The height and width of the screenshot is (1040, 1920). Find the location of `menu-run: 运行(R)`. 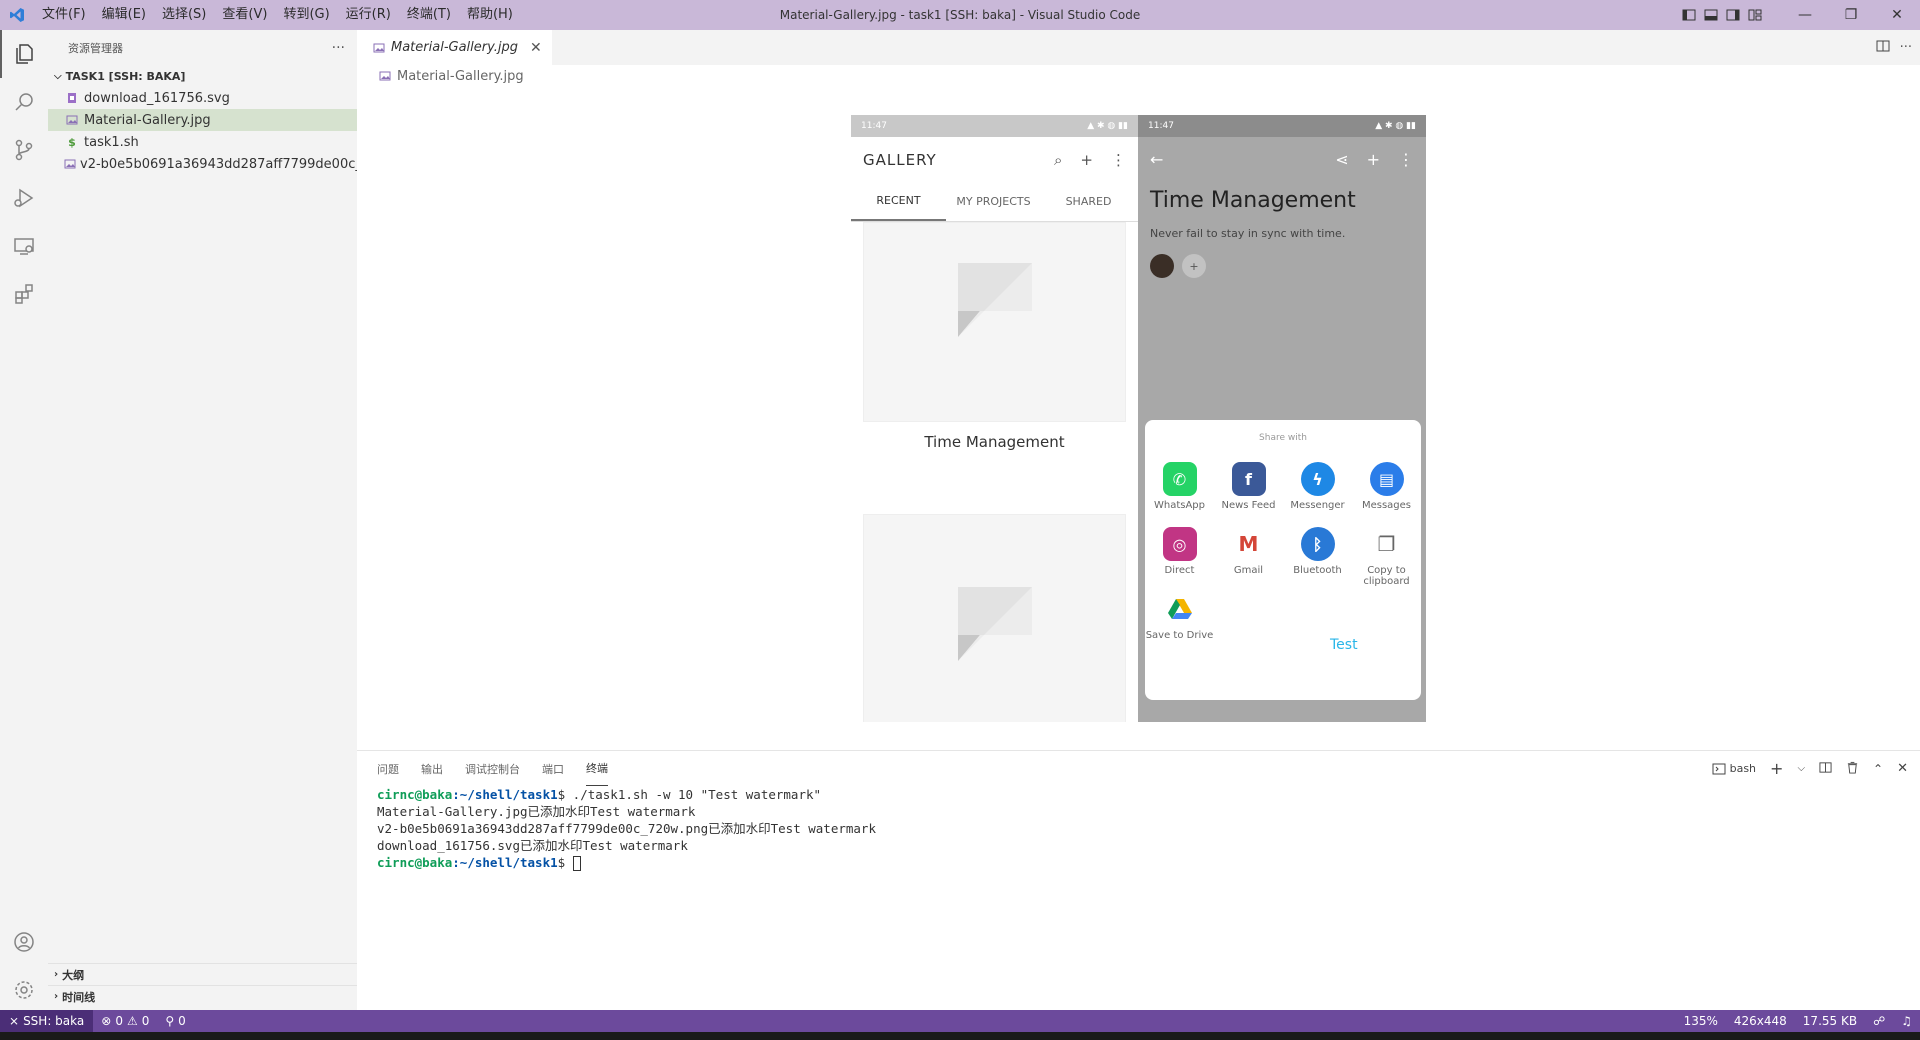

menu-run: 运行(R) is located at coordinates (368, 15).